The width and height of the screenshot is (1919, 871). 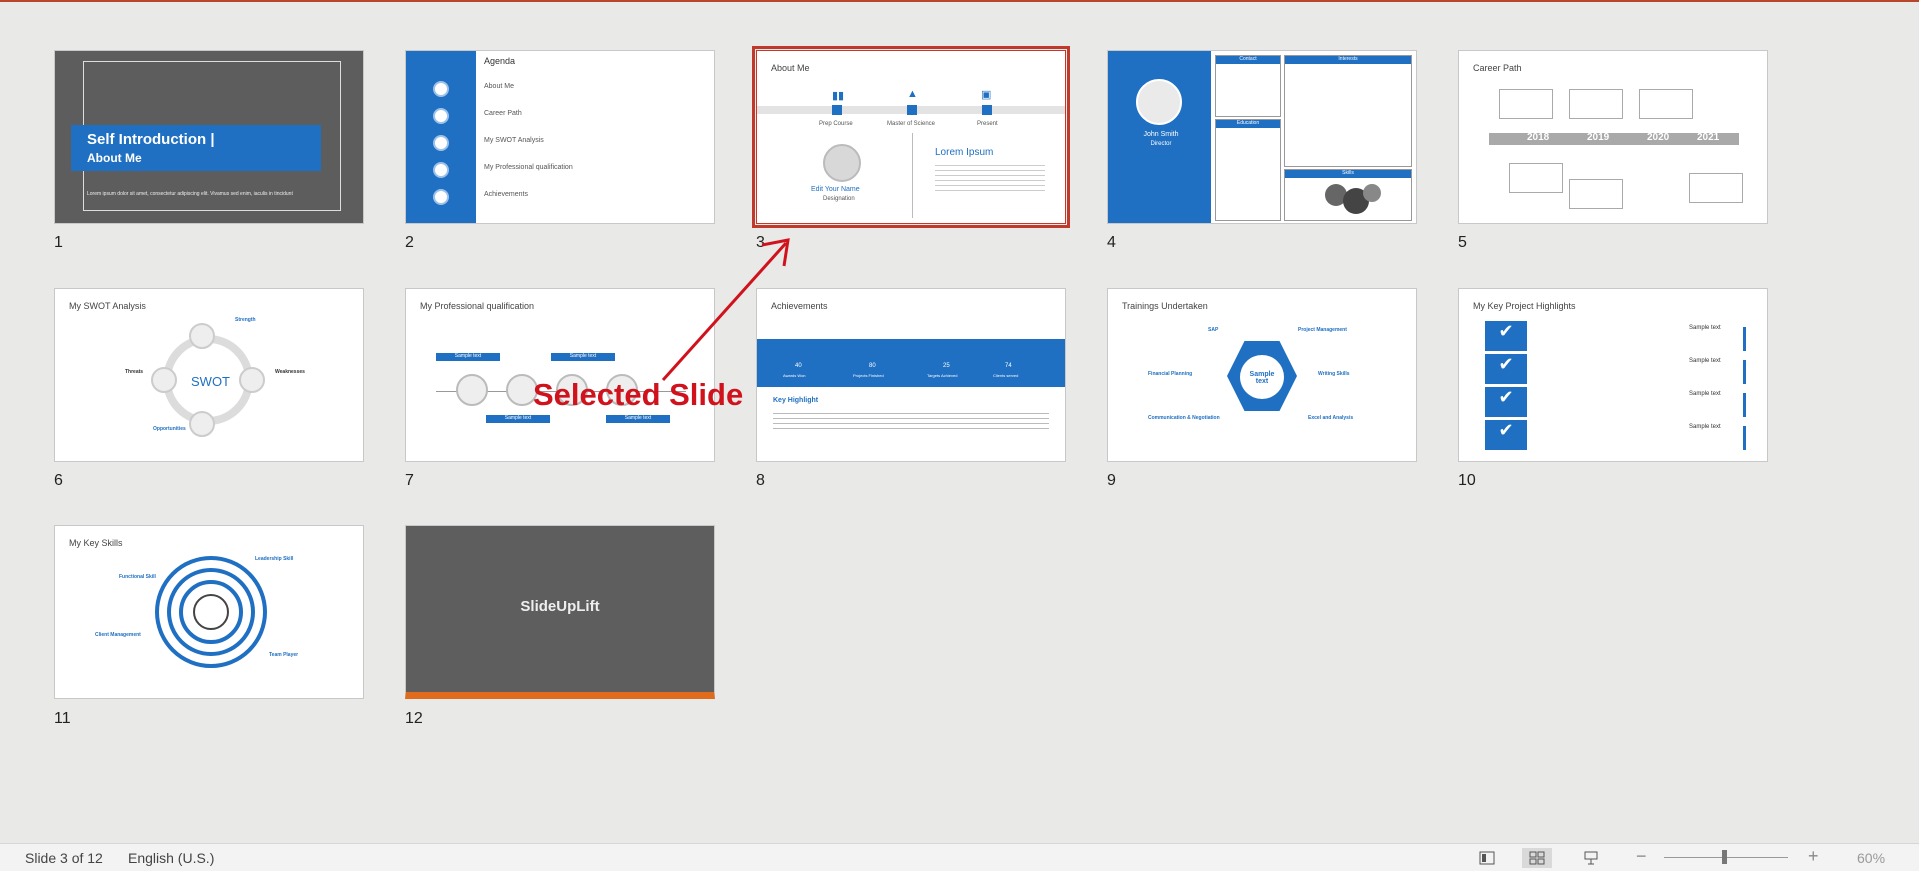 What do you see at coordinates (1348, 111) in the screenshot?
I see `interests-panel: Interests` at bounding box center [1348, 111].